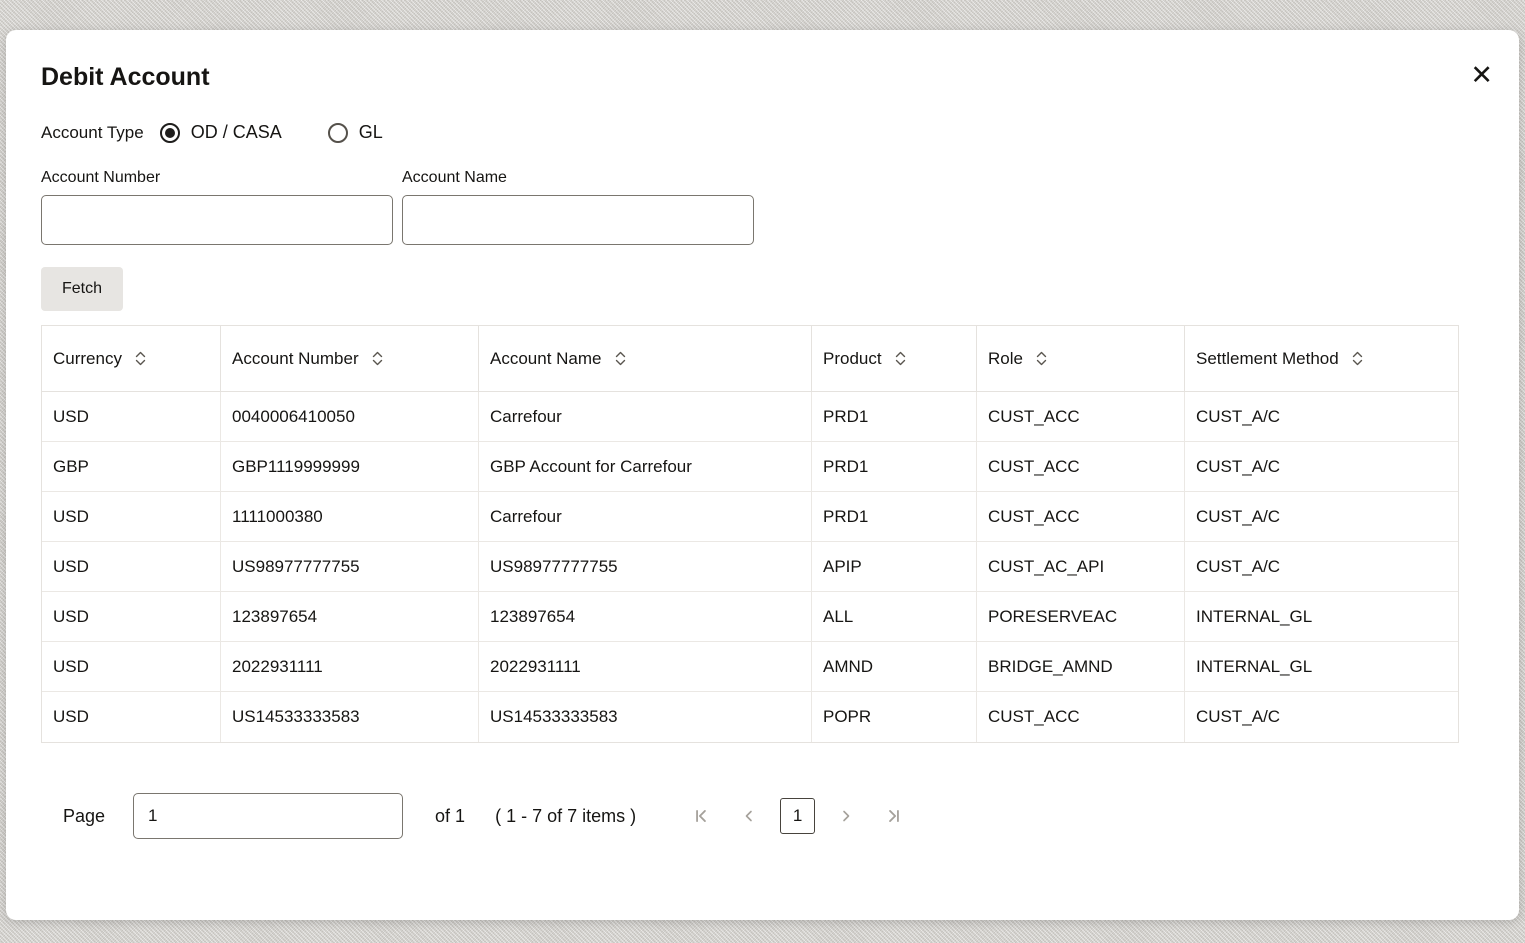  I want to click on column-header-role: Role, so click(1081, 358).